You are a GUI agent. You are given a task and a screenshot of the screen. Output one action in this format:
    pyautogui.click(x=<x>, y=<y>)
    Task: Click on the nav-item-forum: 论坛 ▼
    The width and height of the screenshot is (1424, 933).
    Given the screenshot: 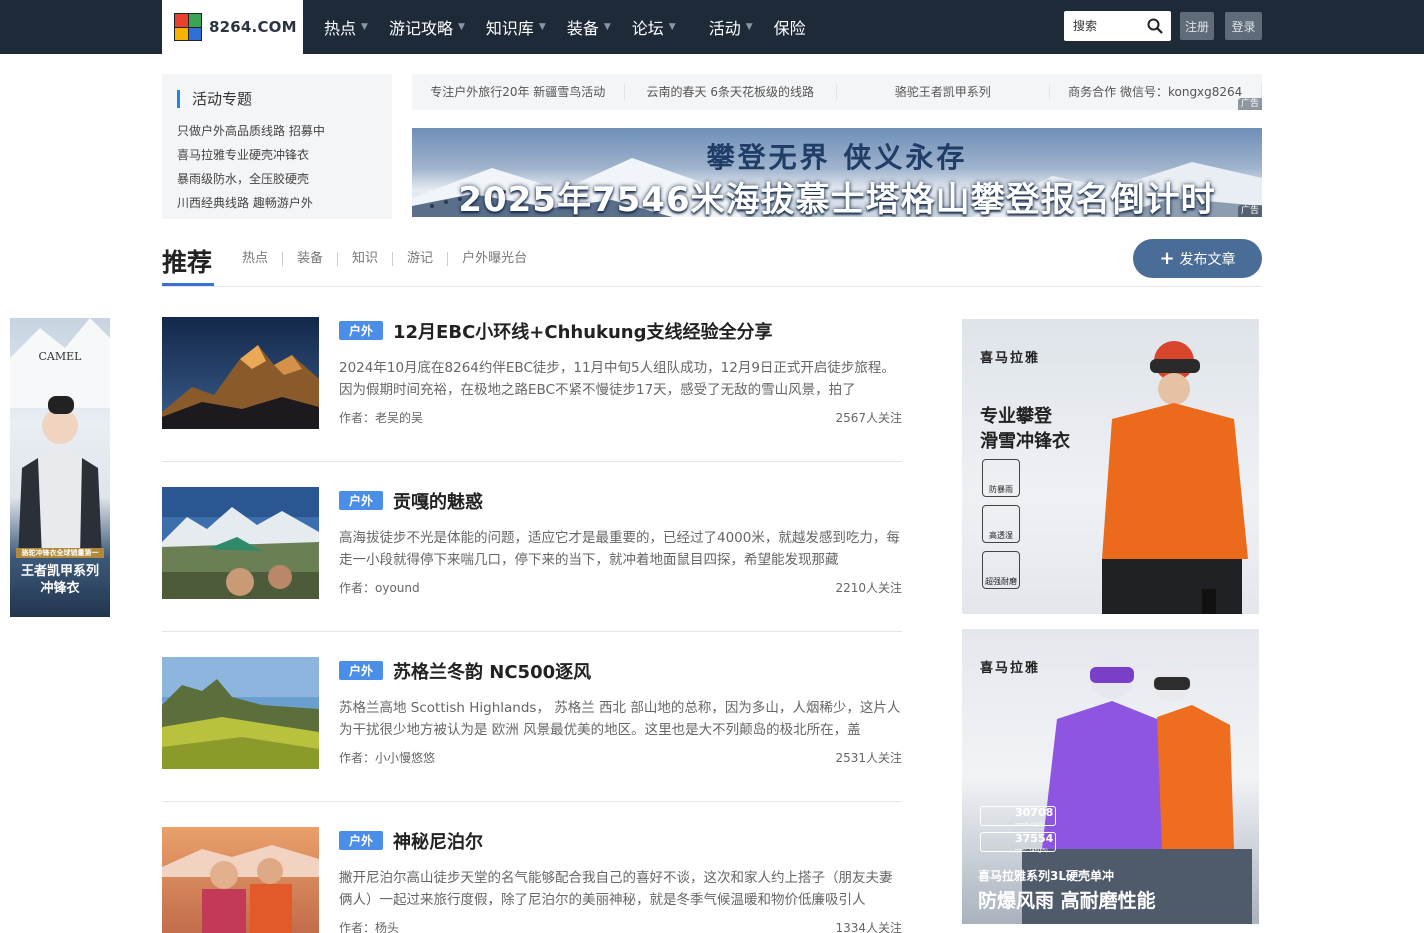 What is the action you would take?
    pyautogui.click(x=654, y=27)
    